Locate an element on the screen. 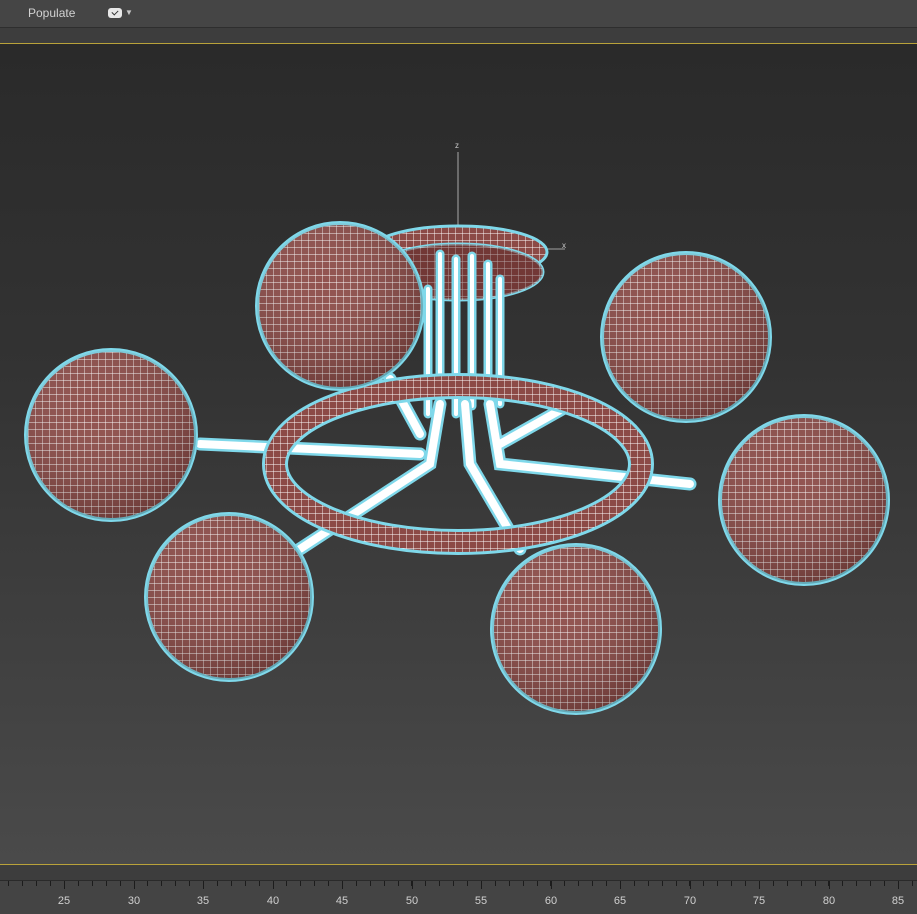 This screenshot has height=914, width=917. timeline-frame-label: 75 is located at coordinates (759, 901).